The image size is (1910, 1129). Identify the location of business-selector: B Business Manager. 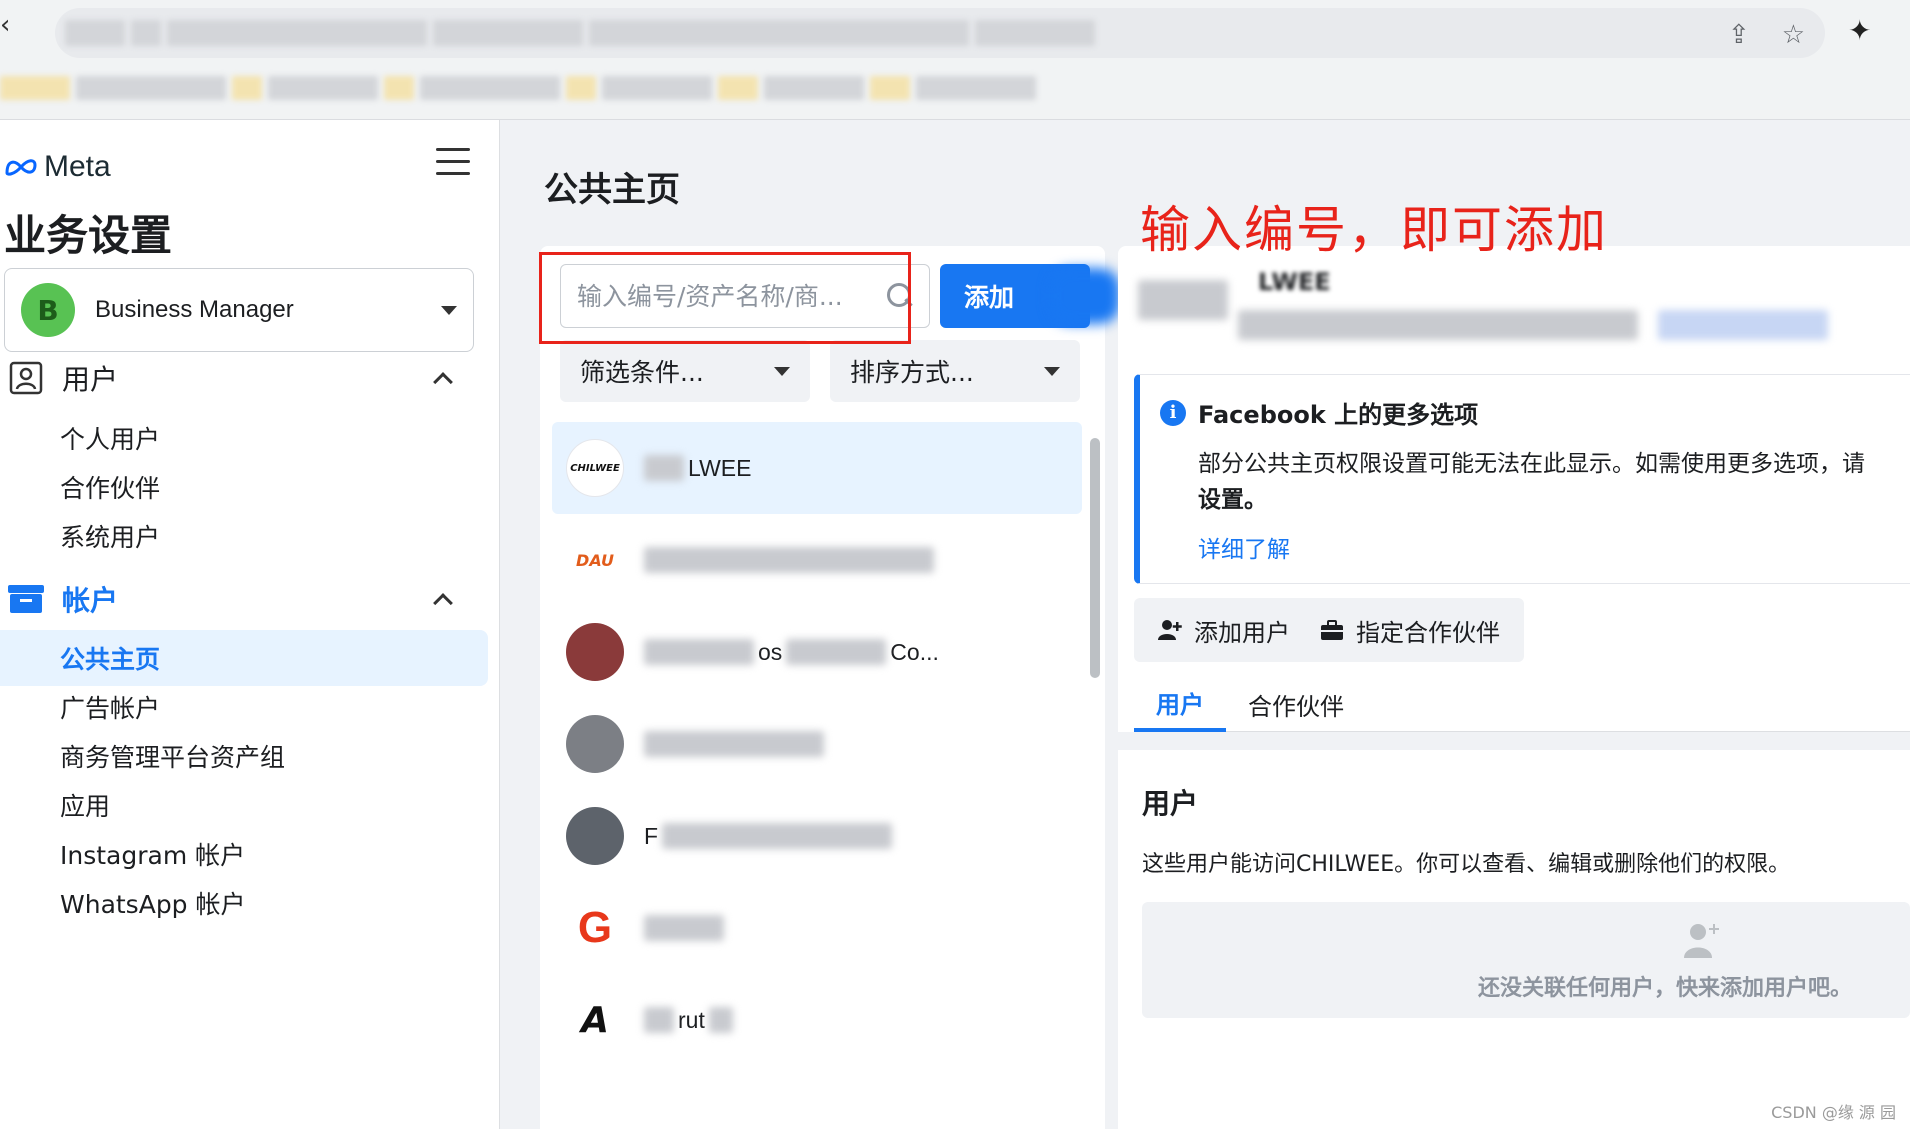
(239, 310).